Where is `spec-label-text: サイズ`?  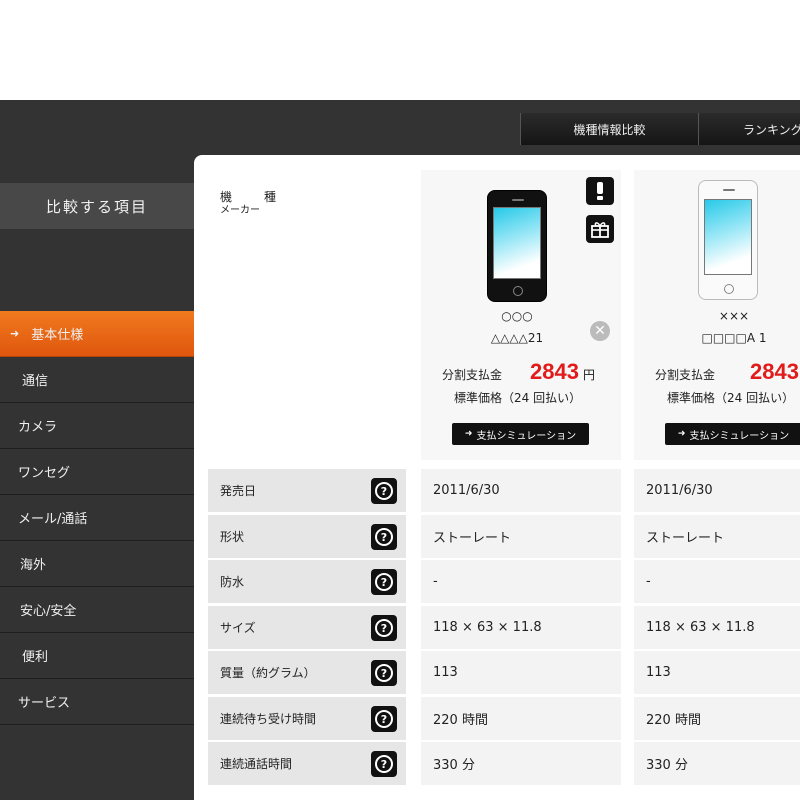
spec-label-text: サイズ is located at coordinates (238, 628).